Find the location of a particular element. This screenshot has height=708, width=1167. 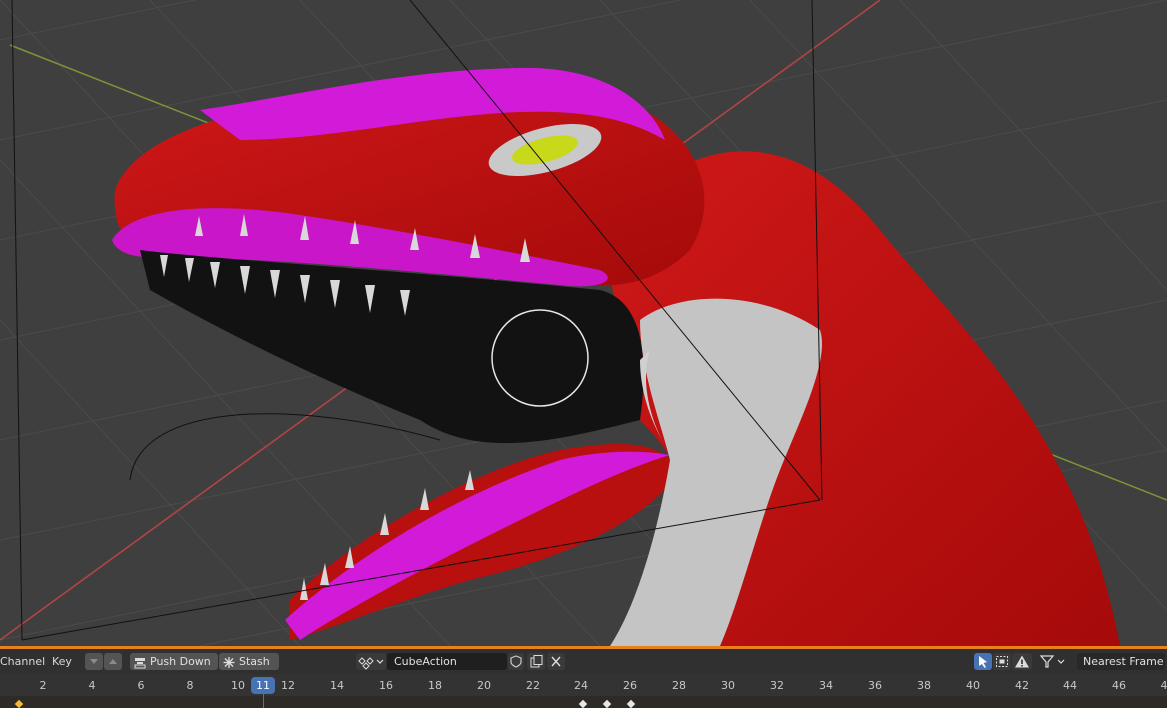

frame-tick: 12 is located at coordinates (288, 685).